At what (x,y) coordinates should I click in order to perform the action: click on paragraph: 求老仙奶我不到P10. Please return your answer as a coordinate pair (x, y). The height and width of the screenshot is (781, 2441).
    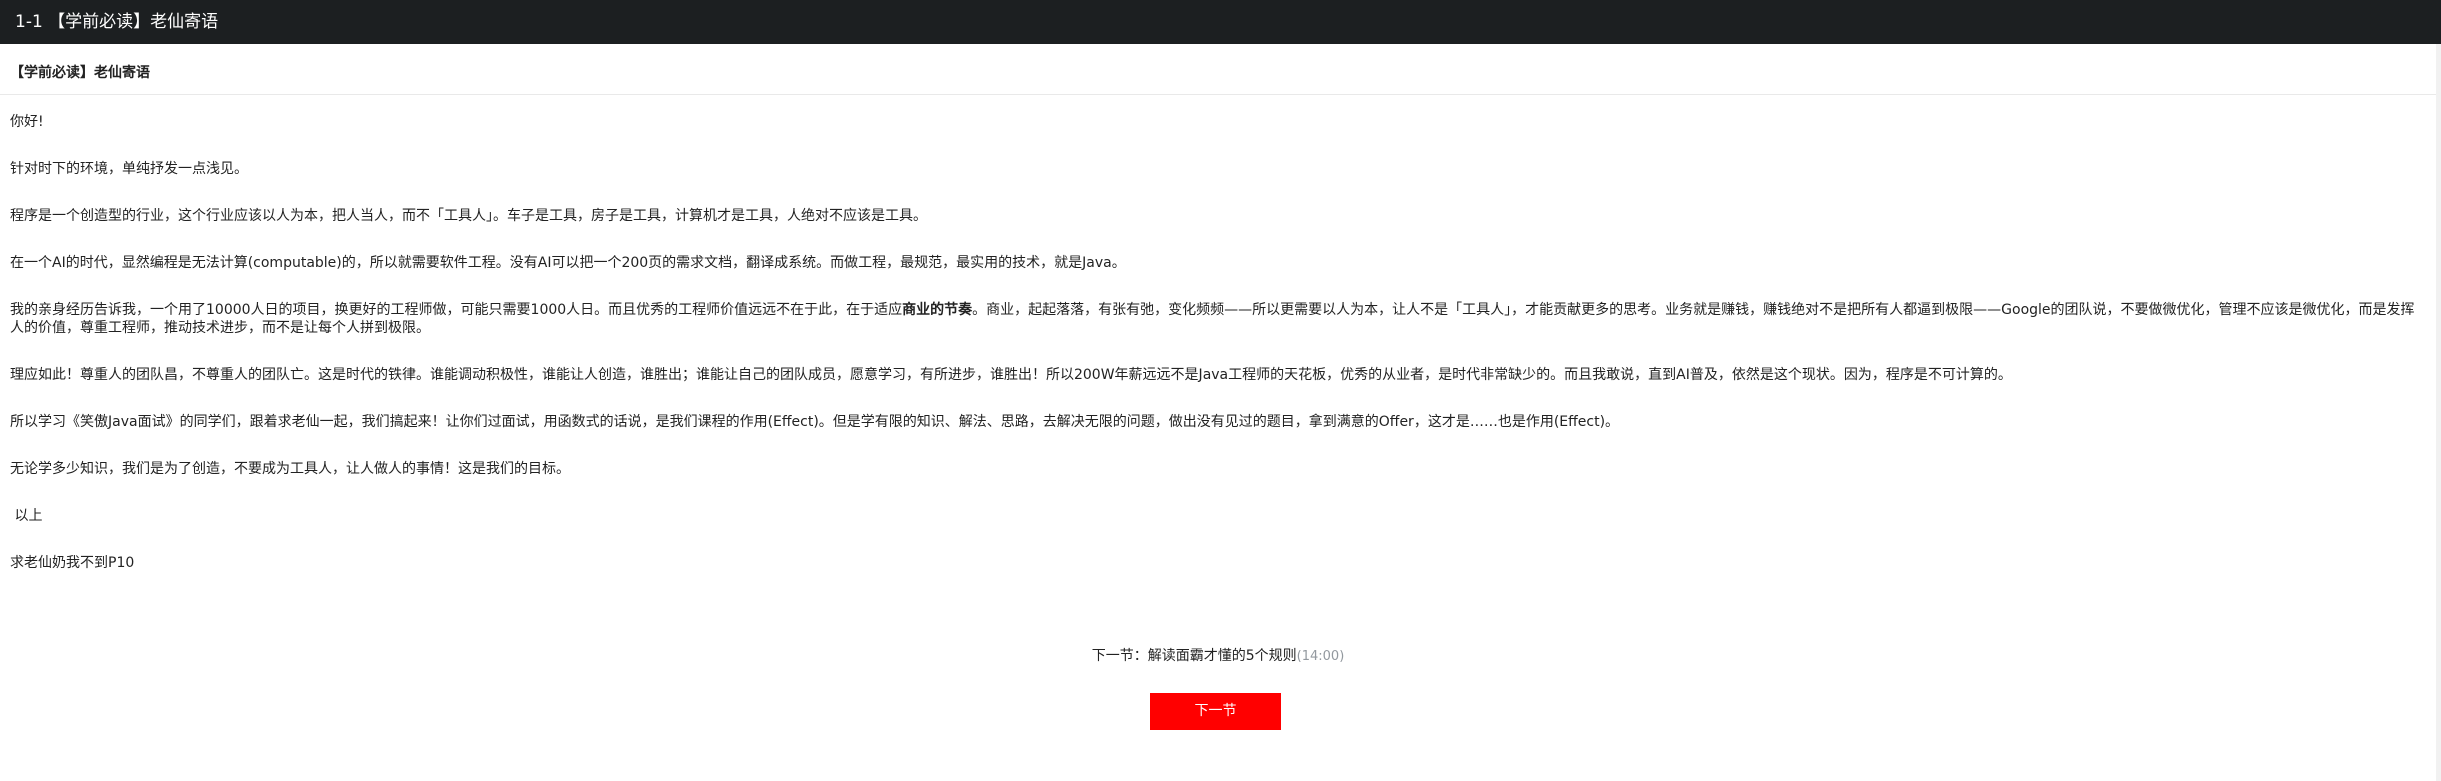
    Looking at the image, I should click on (72, 563).